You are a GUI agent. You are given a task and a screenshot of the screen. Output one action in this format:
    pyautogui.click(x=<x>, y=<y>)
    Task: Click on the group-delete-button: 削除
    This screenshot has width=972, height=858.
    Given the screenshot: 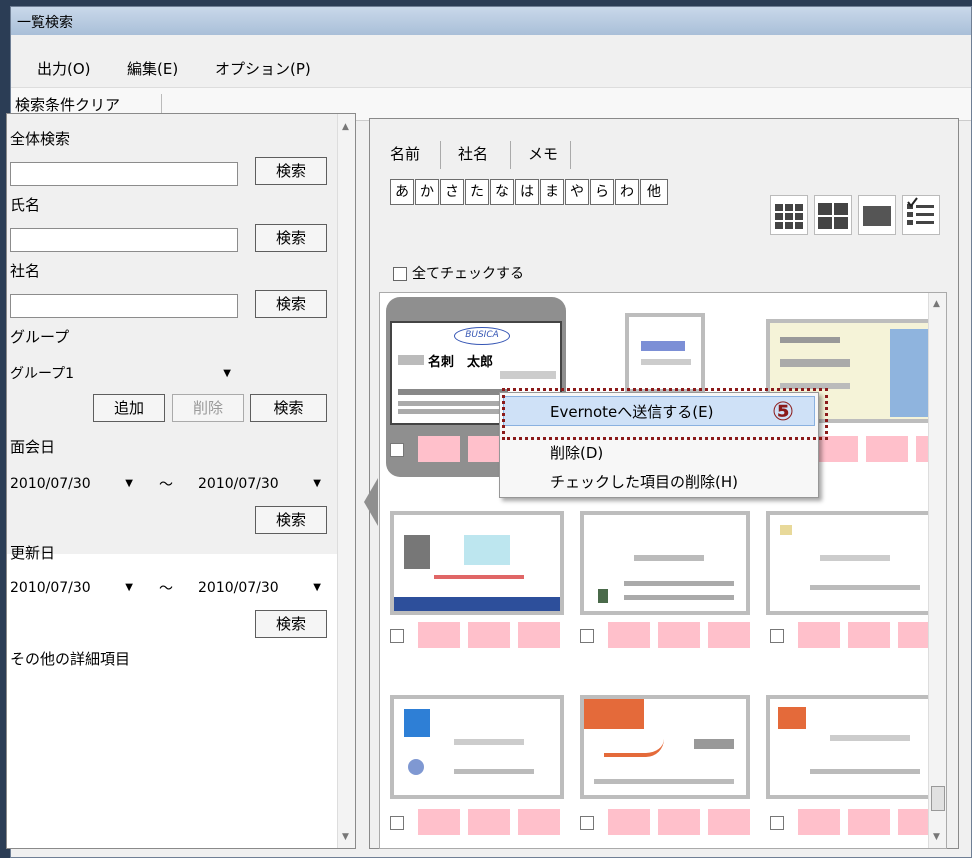 What is the action you would take?
    pyautogui.click(x=208, y=408)
    